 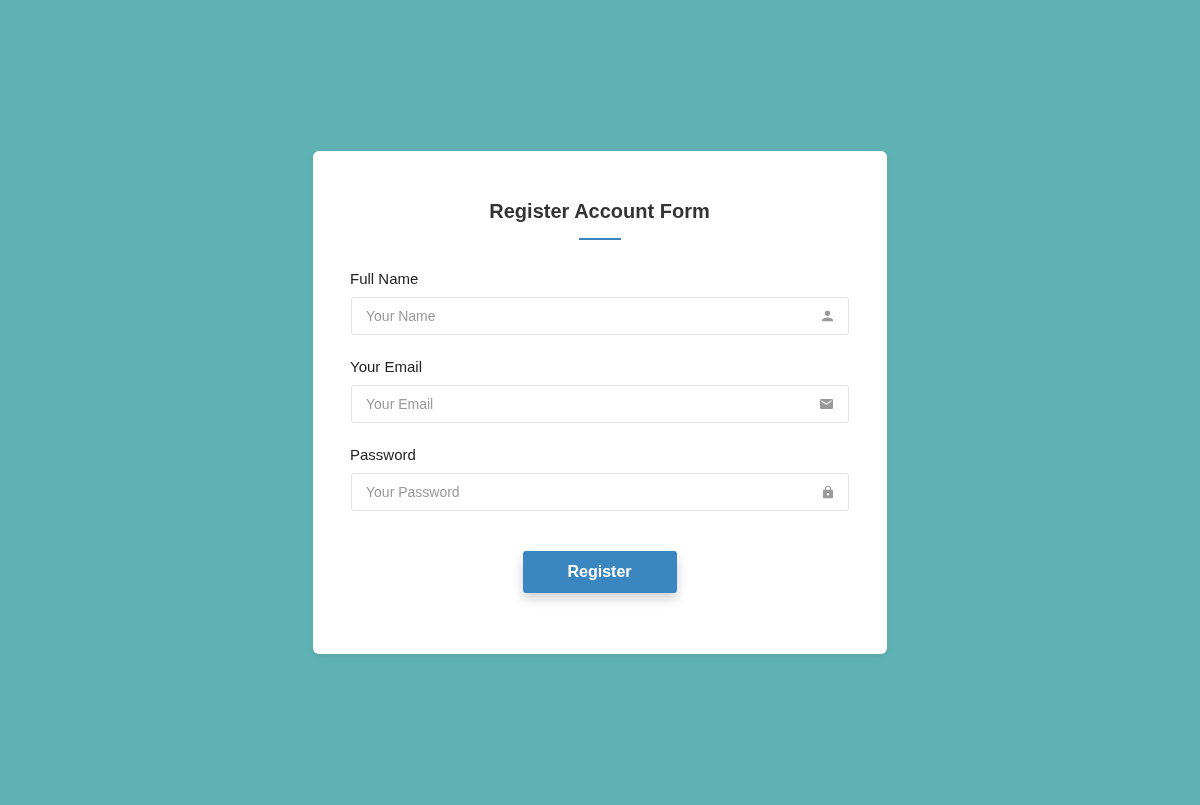 What do you see at coordinates (600, 316) in the screenshot?
I see `name-field: Your Name` at bounding box center [600, 316].